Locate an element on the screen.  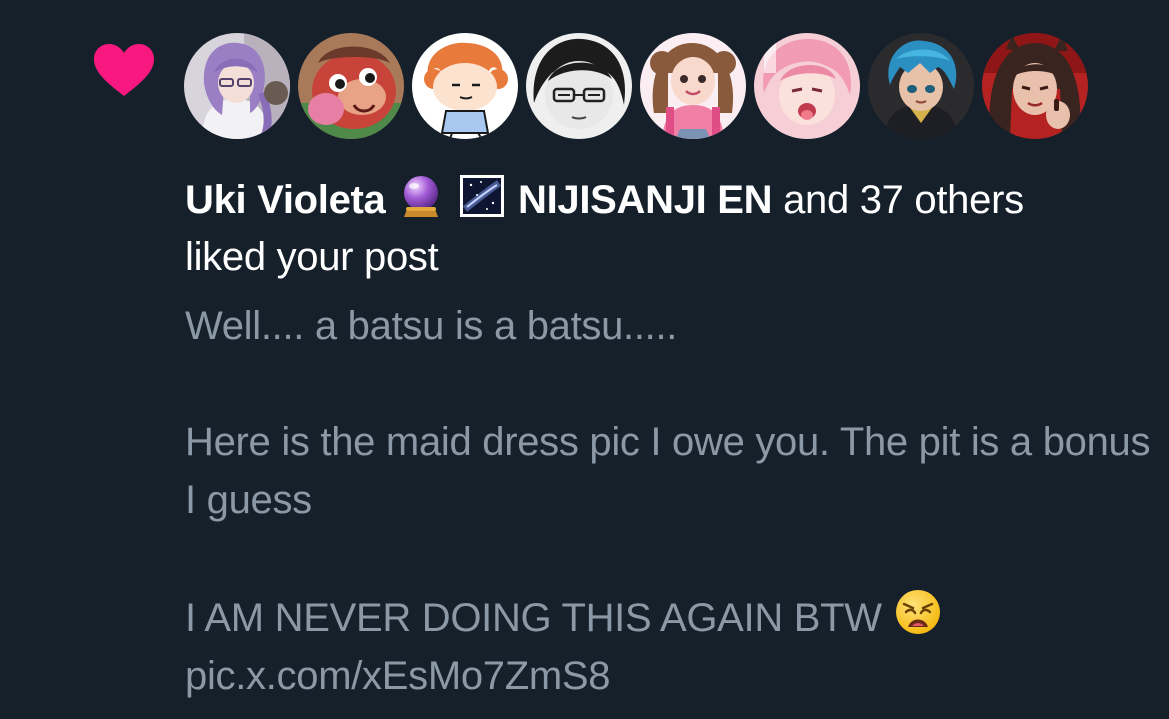
milky-way-icon is located at coordinates (482, 196).